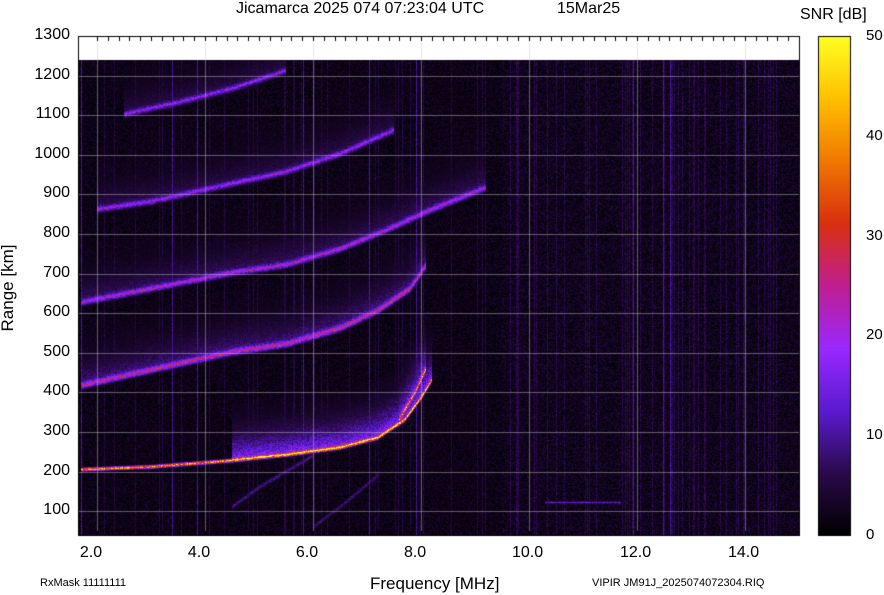 The width and height of the screenshot is (884, 595). What do you see at coordinates (56, 351) in the screenshot?
I see `y-tick-label: 500` at bounding box center [56, 351].